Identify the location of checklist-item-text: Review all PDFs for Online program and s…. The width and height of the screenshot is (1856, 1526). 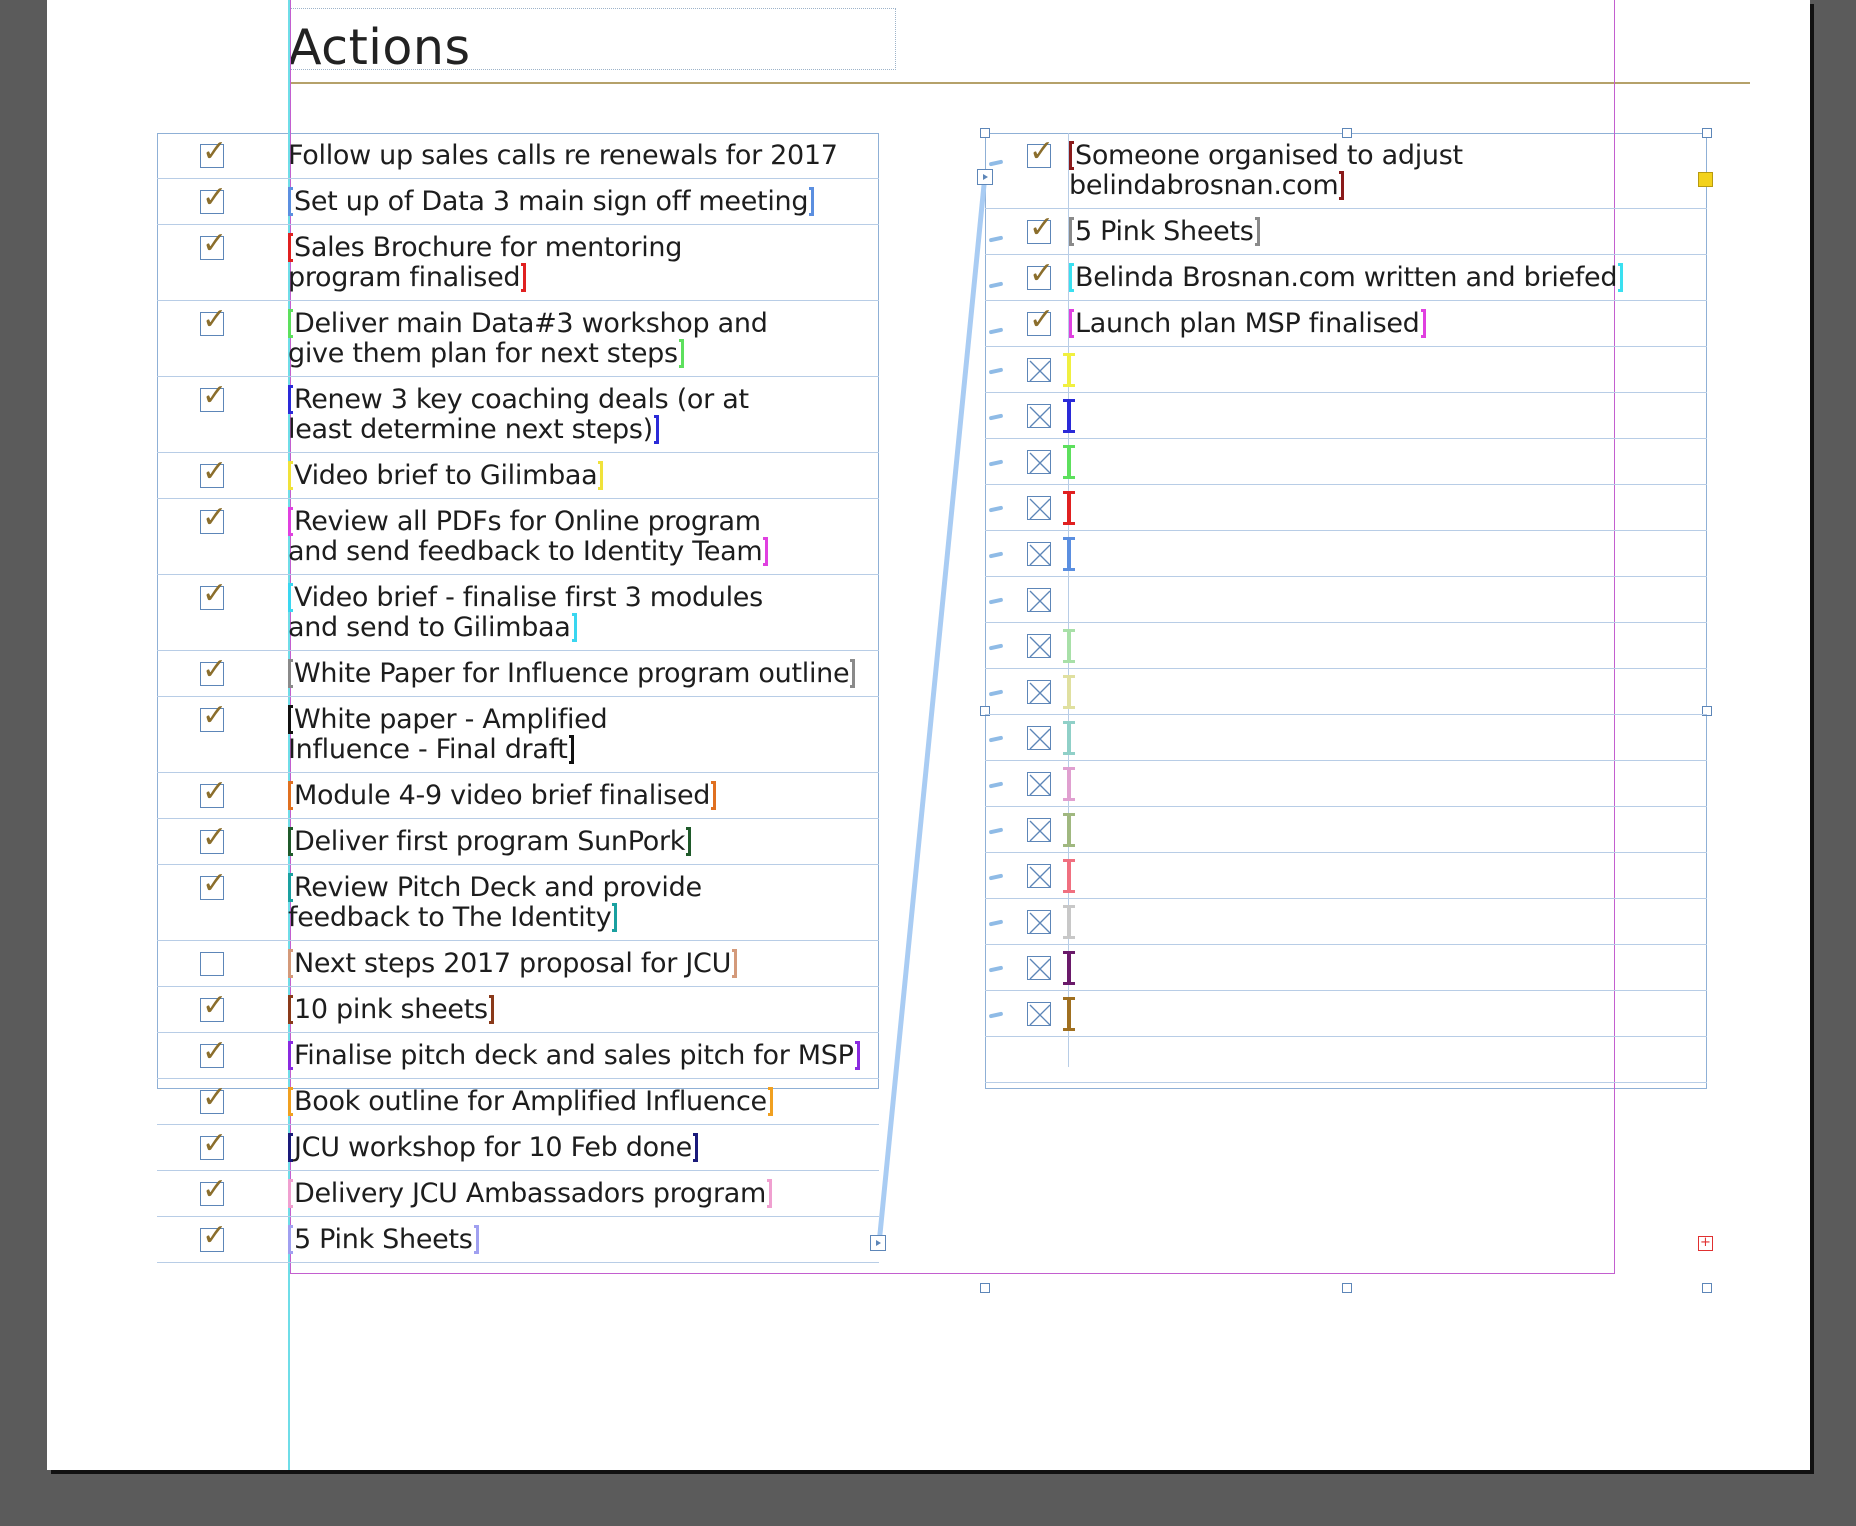
(528, 537).